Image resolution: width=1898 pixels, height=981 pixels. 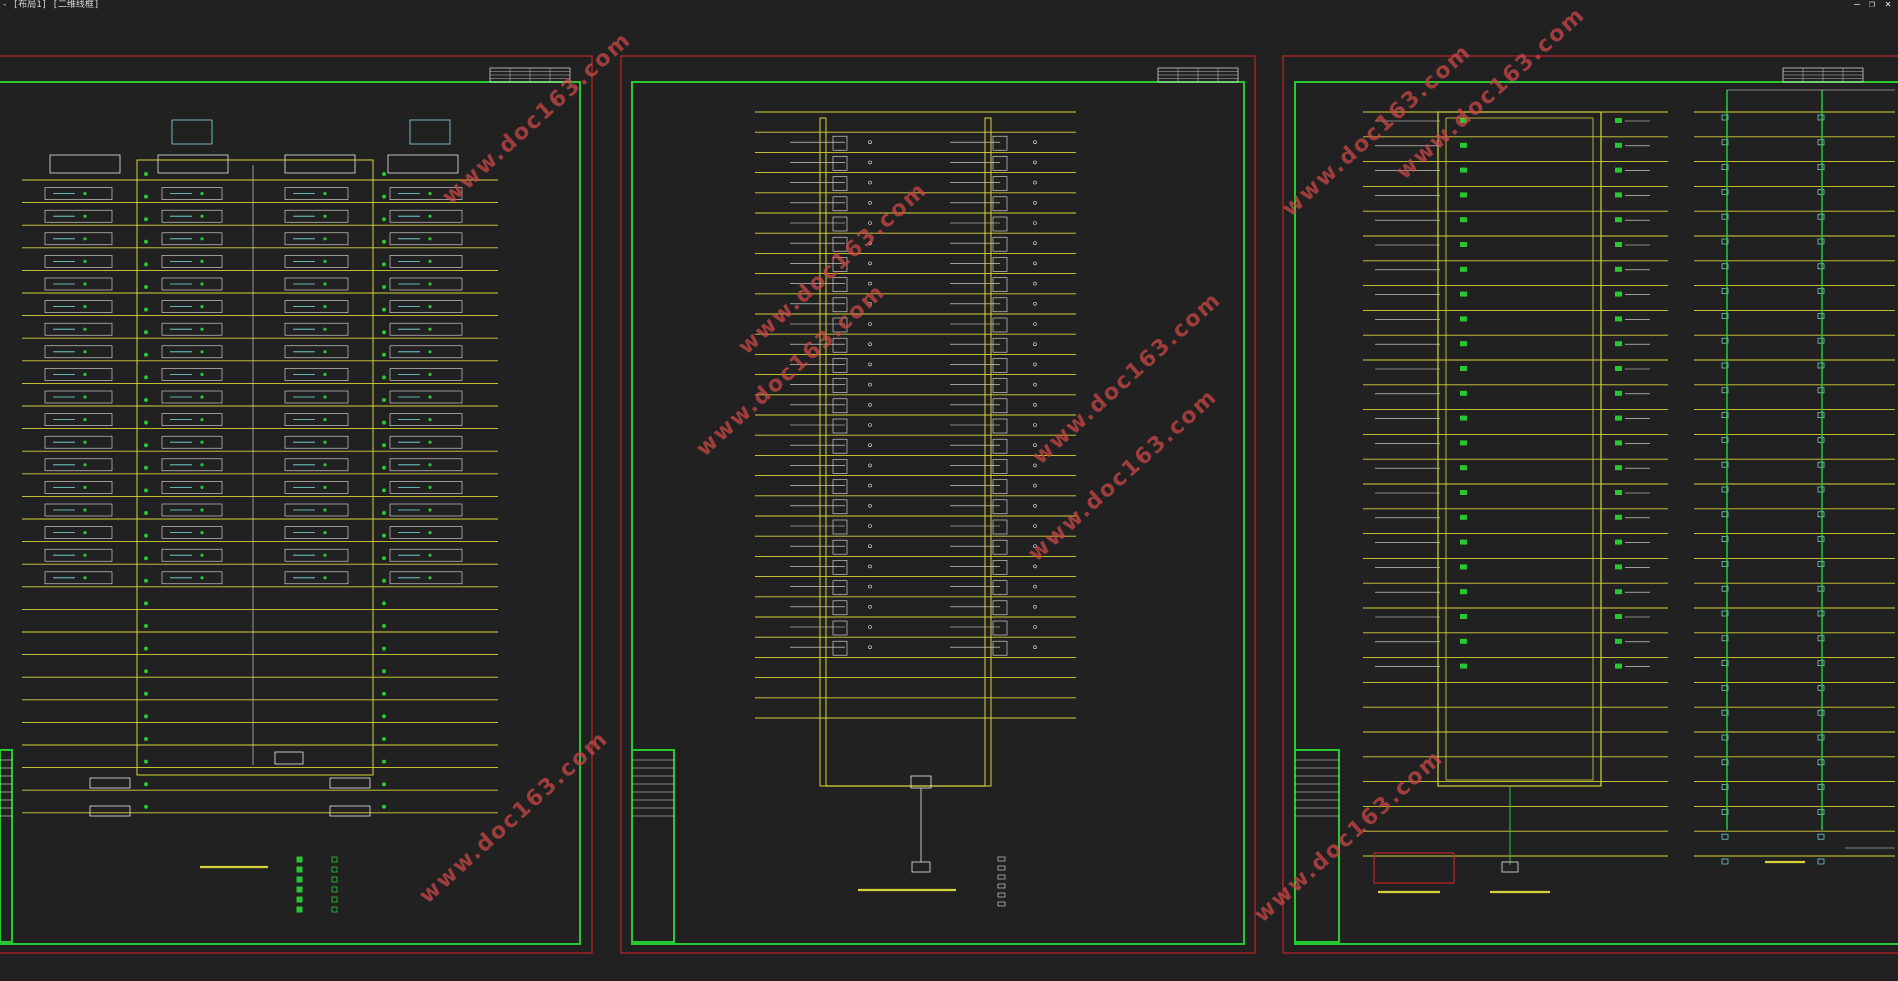 What do you see at coordinates (255, 467) in the screenshot?
I see `riser-frame` at bounding box center [255, 467].